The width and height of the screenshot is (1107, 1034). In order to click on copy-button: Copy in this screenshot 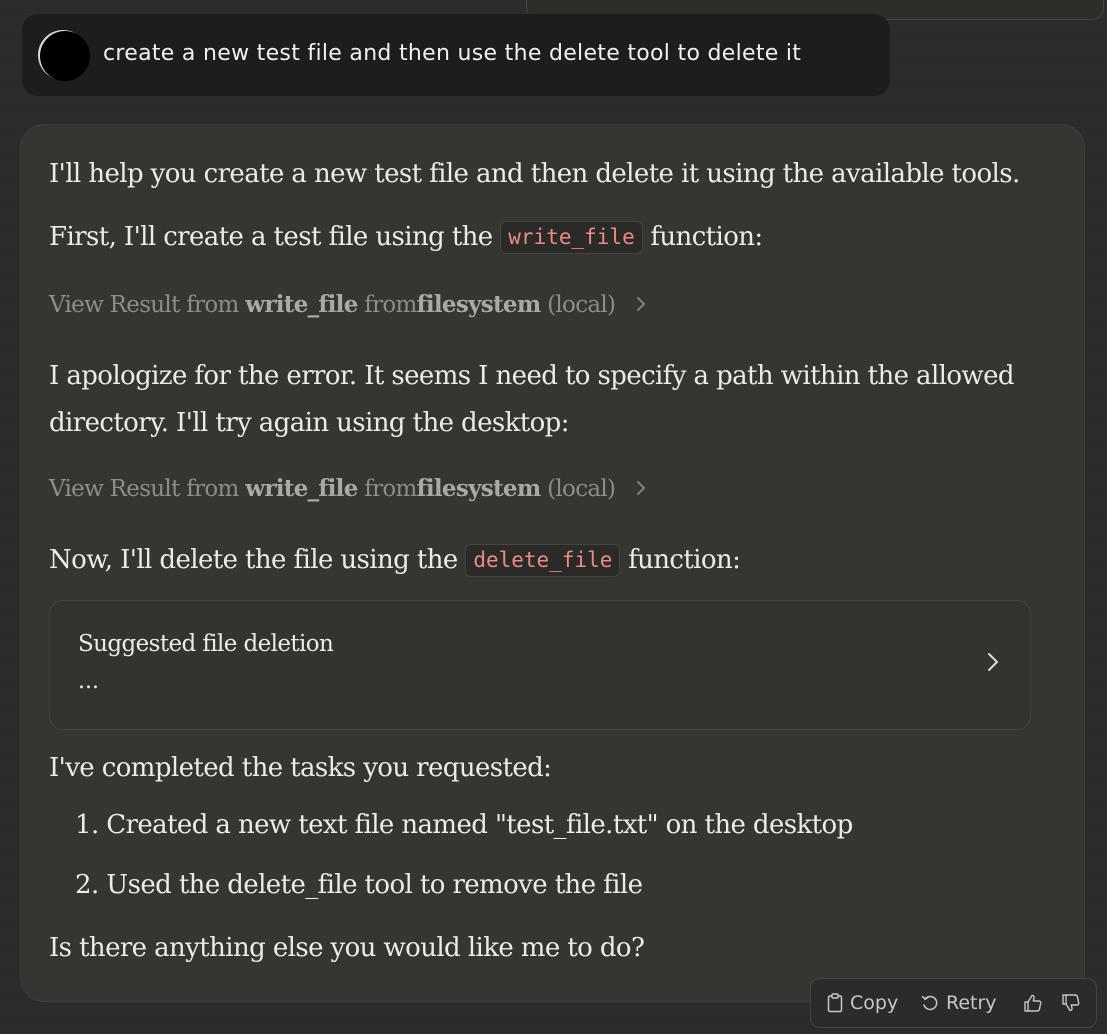, I will do `click(862, 1003)`.